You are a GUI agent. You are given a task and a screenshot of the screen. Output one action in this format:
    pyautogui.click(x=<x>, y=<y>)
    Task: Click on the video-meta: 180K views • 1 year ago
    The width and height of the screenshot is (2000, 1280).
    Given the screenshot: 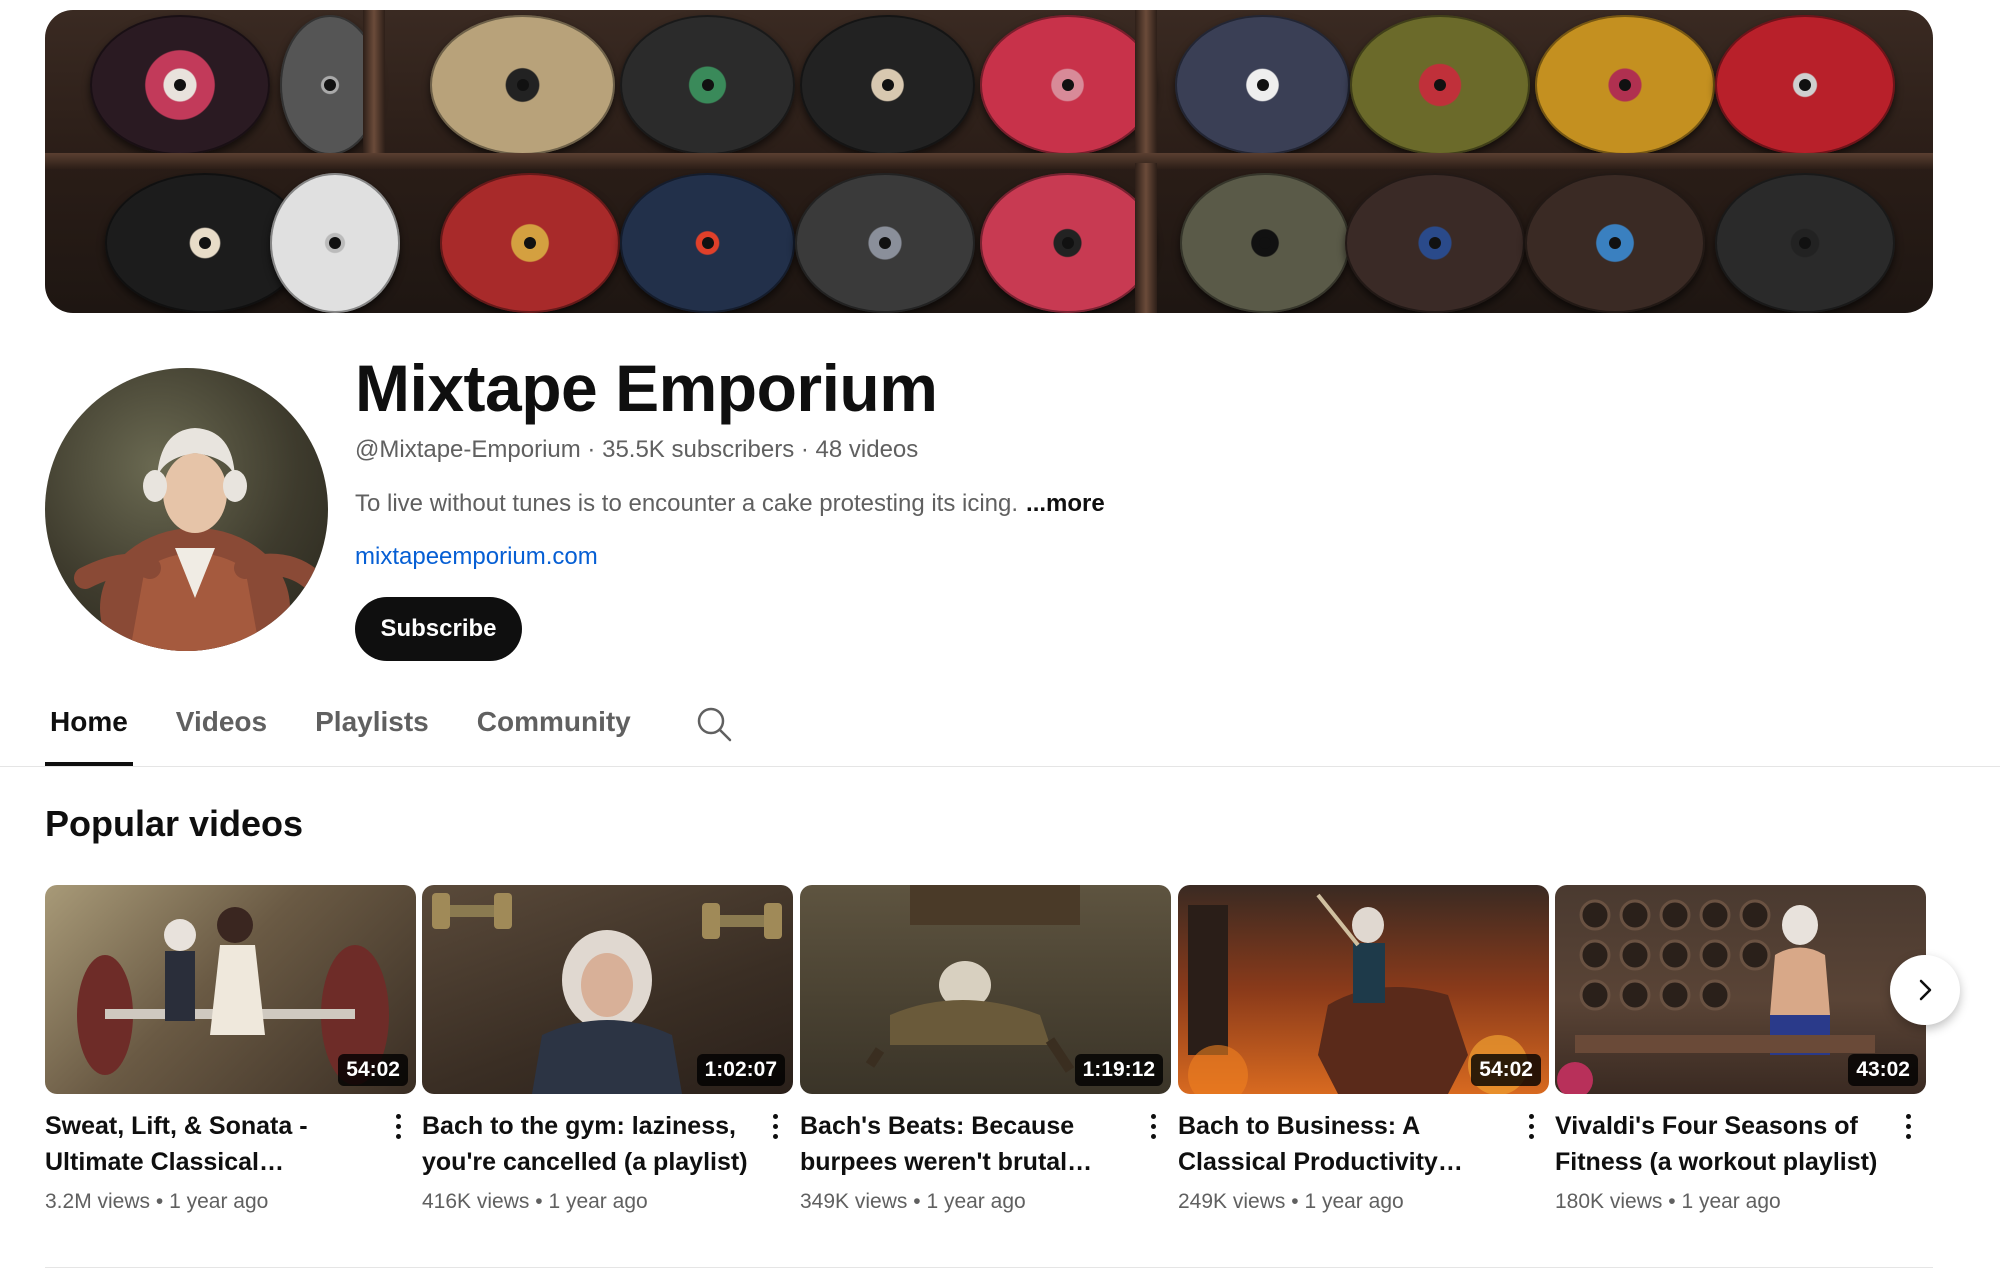 What is the action you would take?
    pyautogui.click(x=1740, y=1202)
    